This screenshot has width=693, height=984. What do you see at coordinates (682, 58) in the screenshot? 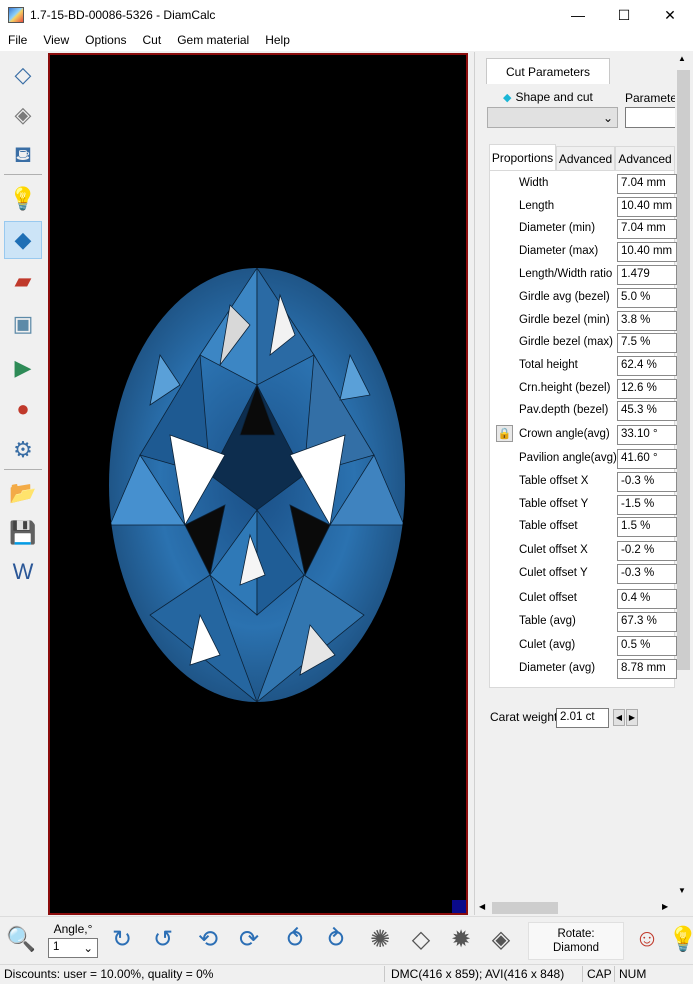
I see `scroll-up-icon: ▲` at bounding box center [682, 58].